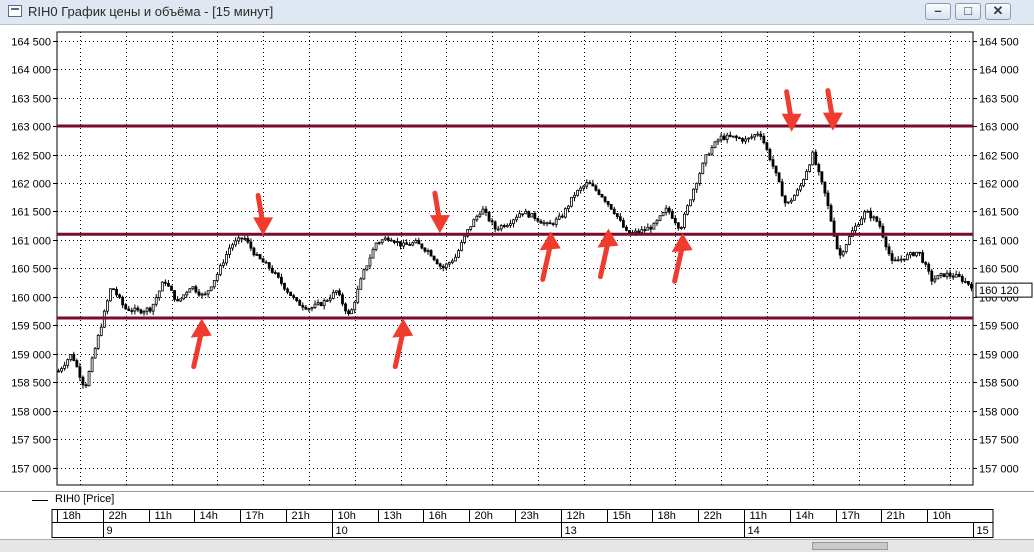 This screenshot has width=1034, height=552. Describe the element at coordinates (31, 128) in the screenshot. I see `y-tick-label-left: 163 000` at that location.